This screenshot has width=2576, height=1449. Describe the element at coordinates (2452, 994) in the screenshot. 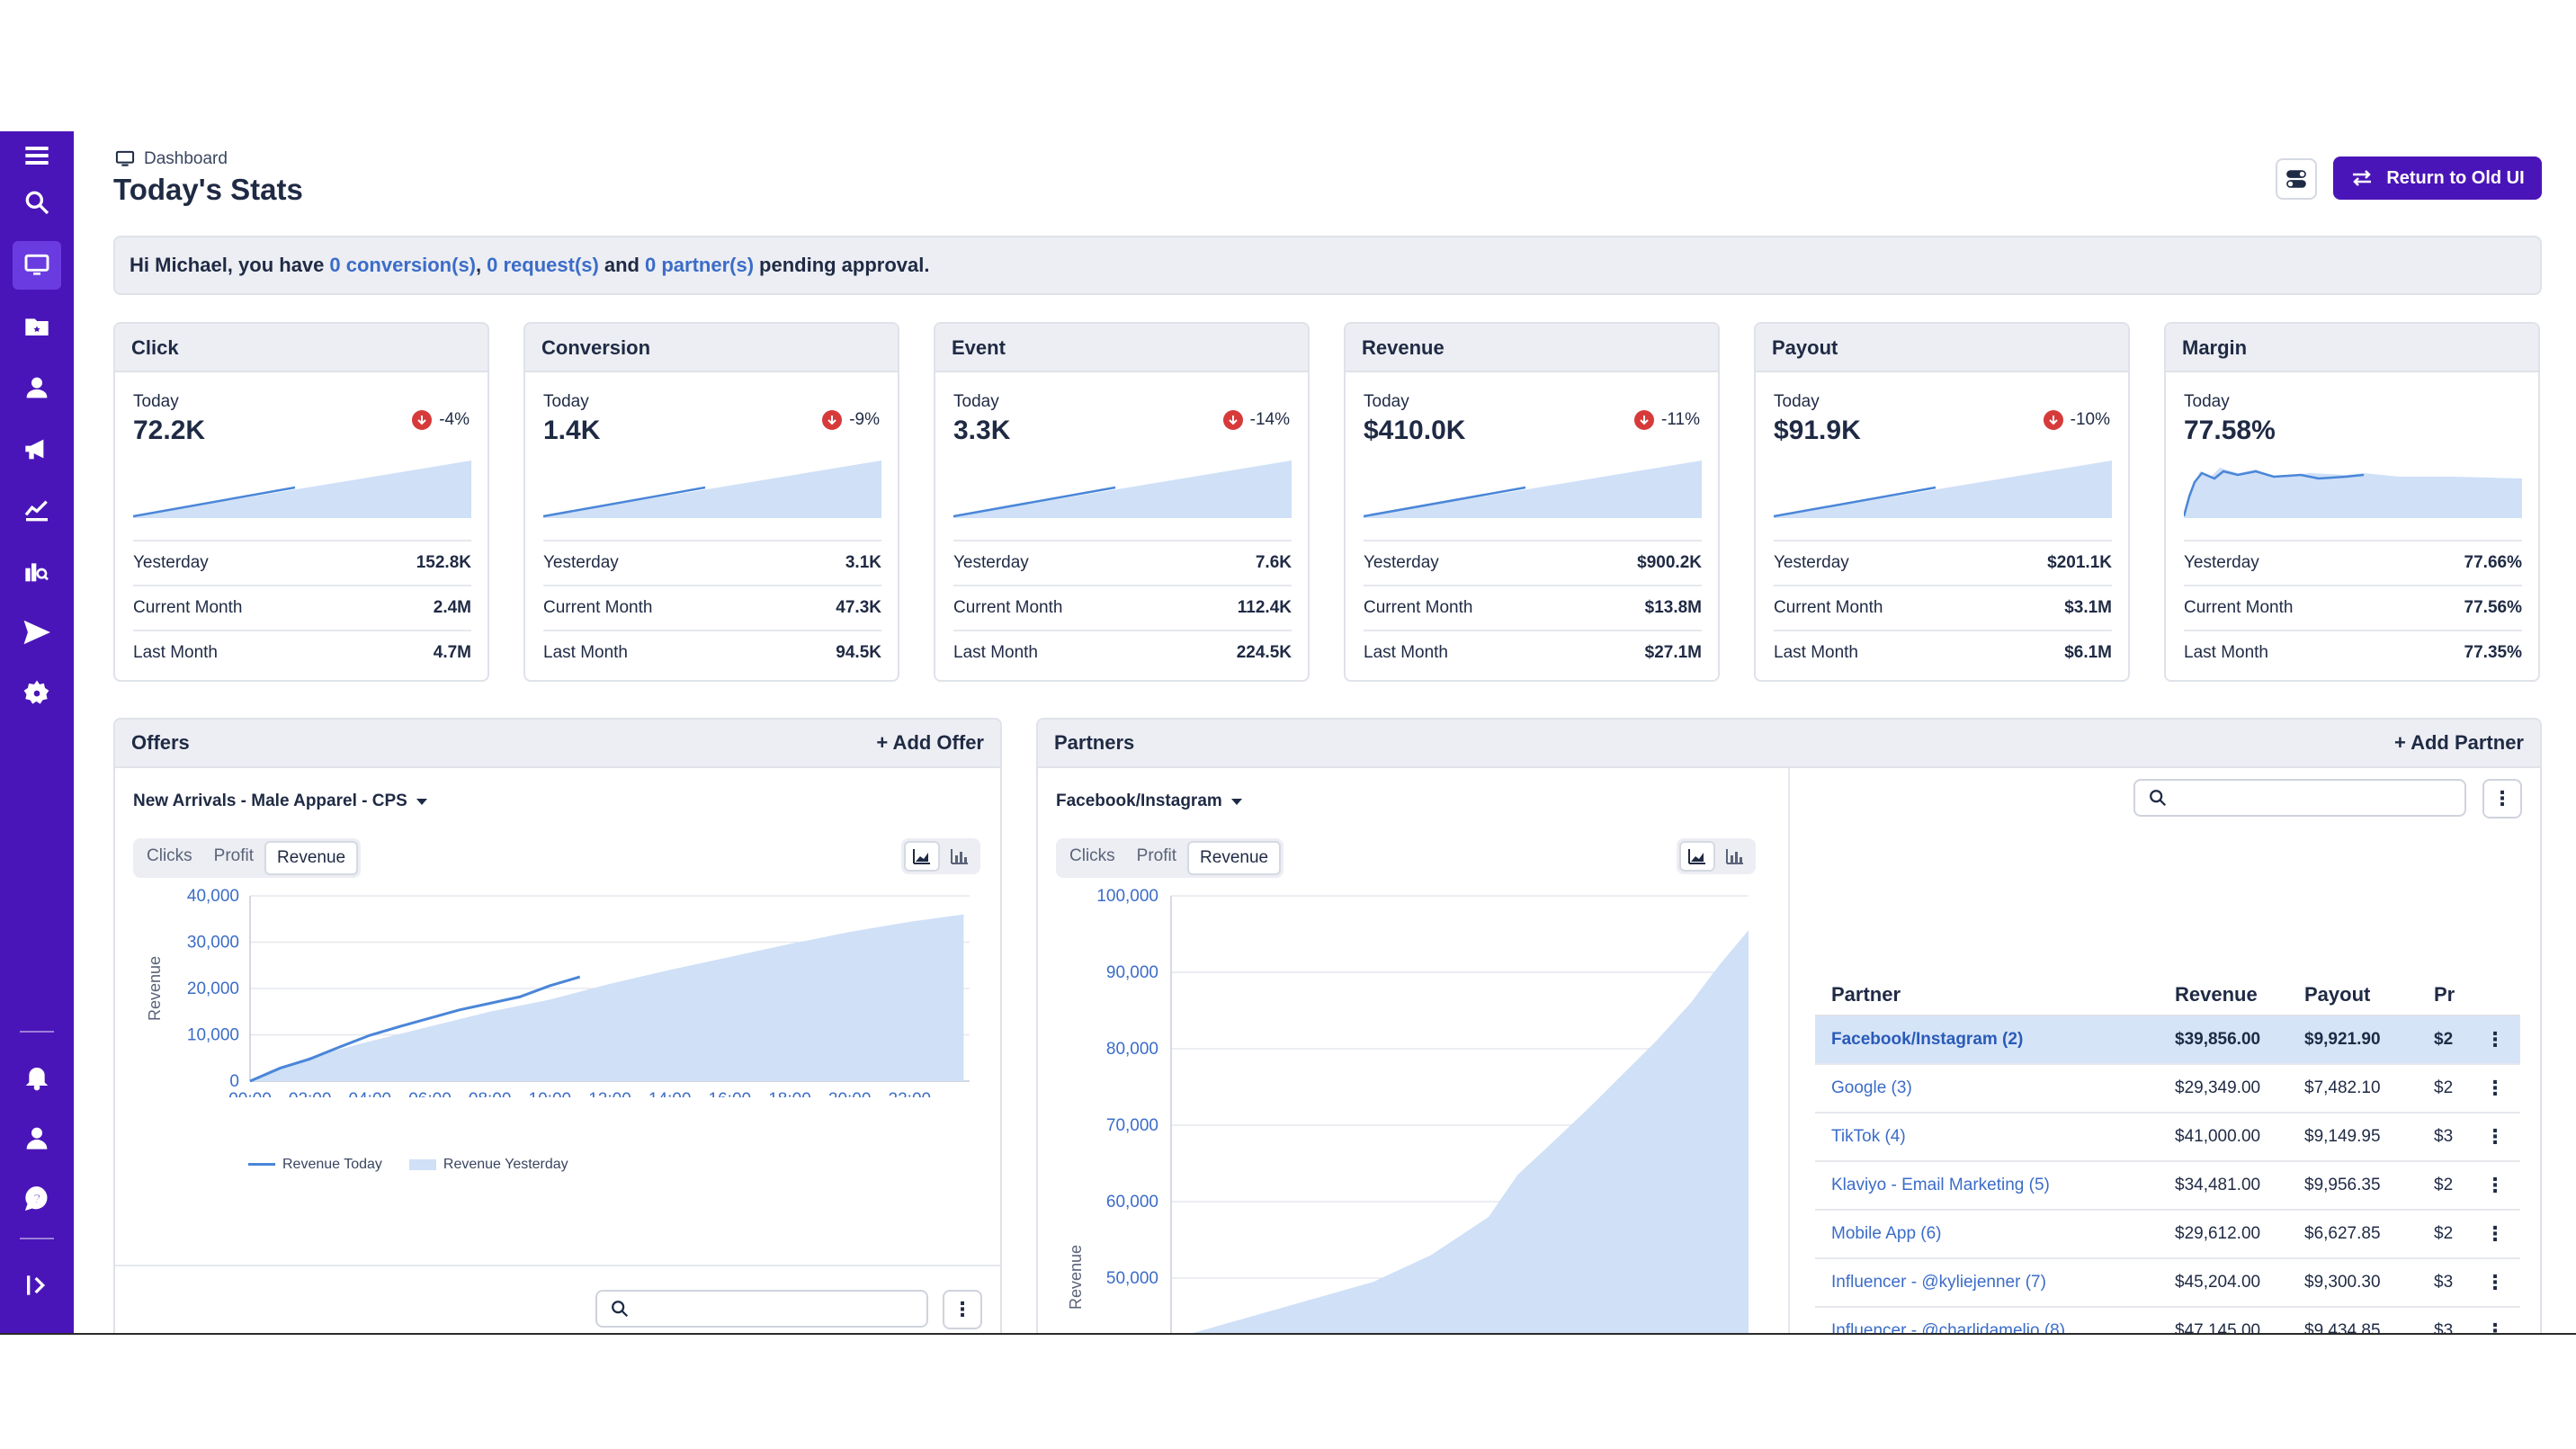

I see `column-header-profit: Pr` at that location.